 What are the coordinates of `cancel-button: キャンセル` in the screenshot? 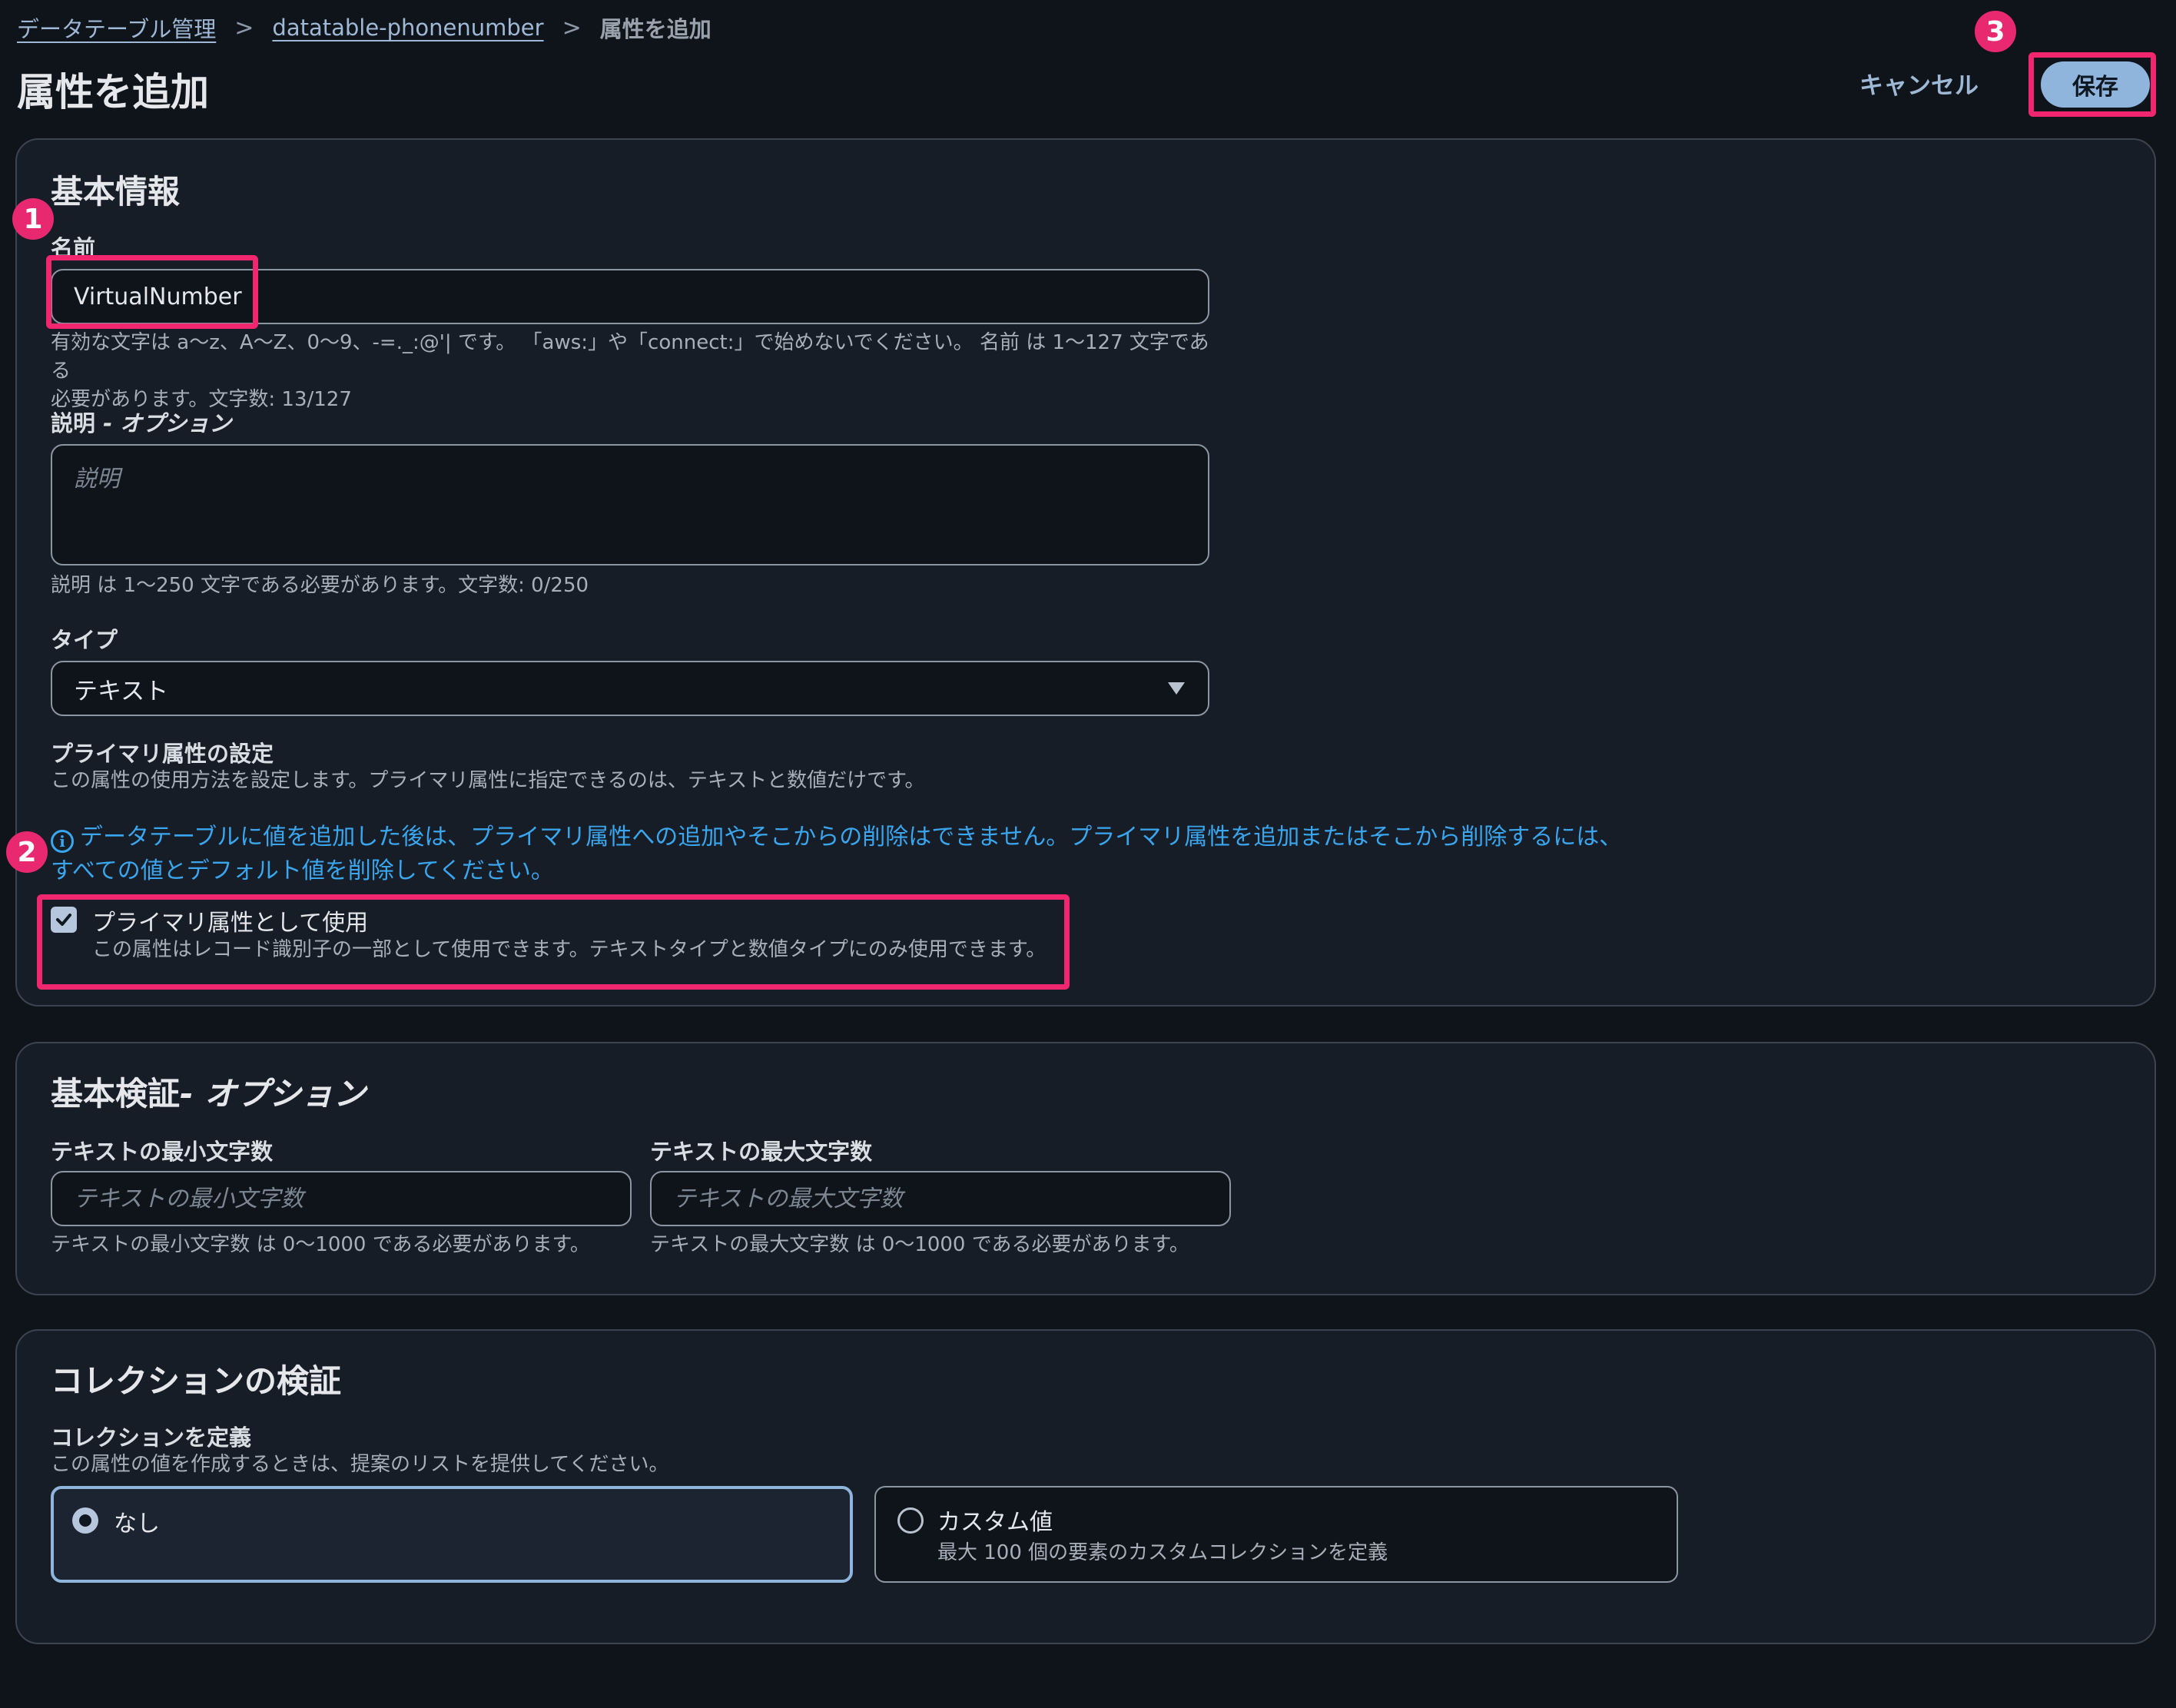 It's located at (1919, 84).